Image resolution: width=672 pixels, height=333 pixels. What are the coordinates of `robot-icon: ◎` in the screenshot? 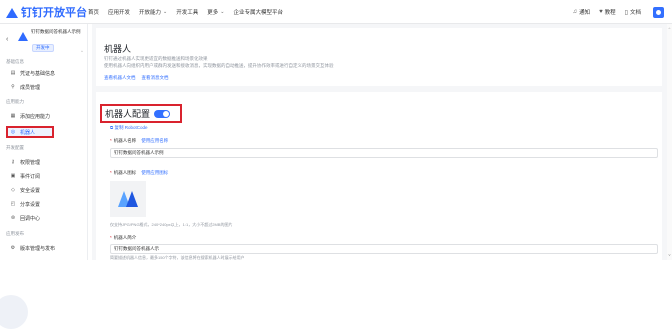 It's located at (13, 132).